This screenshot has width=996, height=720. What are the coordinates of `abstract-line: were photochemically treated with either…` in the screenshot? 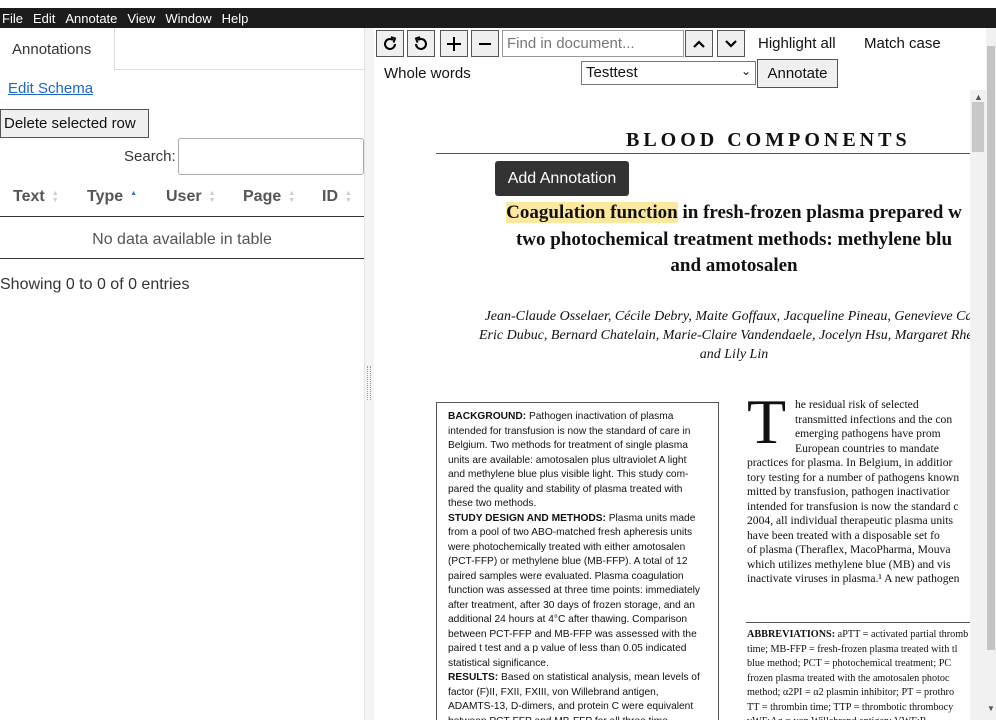 It's located at (583, 548).